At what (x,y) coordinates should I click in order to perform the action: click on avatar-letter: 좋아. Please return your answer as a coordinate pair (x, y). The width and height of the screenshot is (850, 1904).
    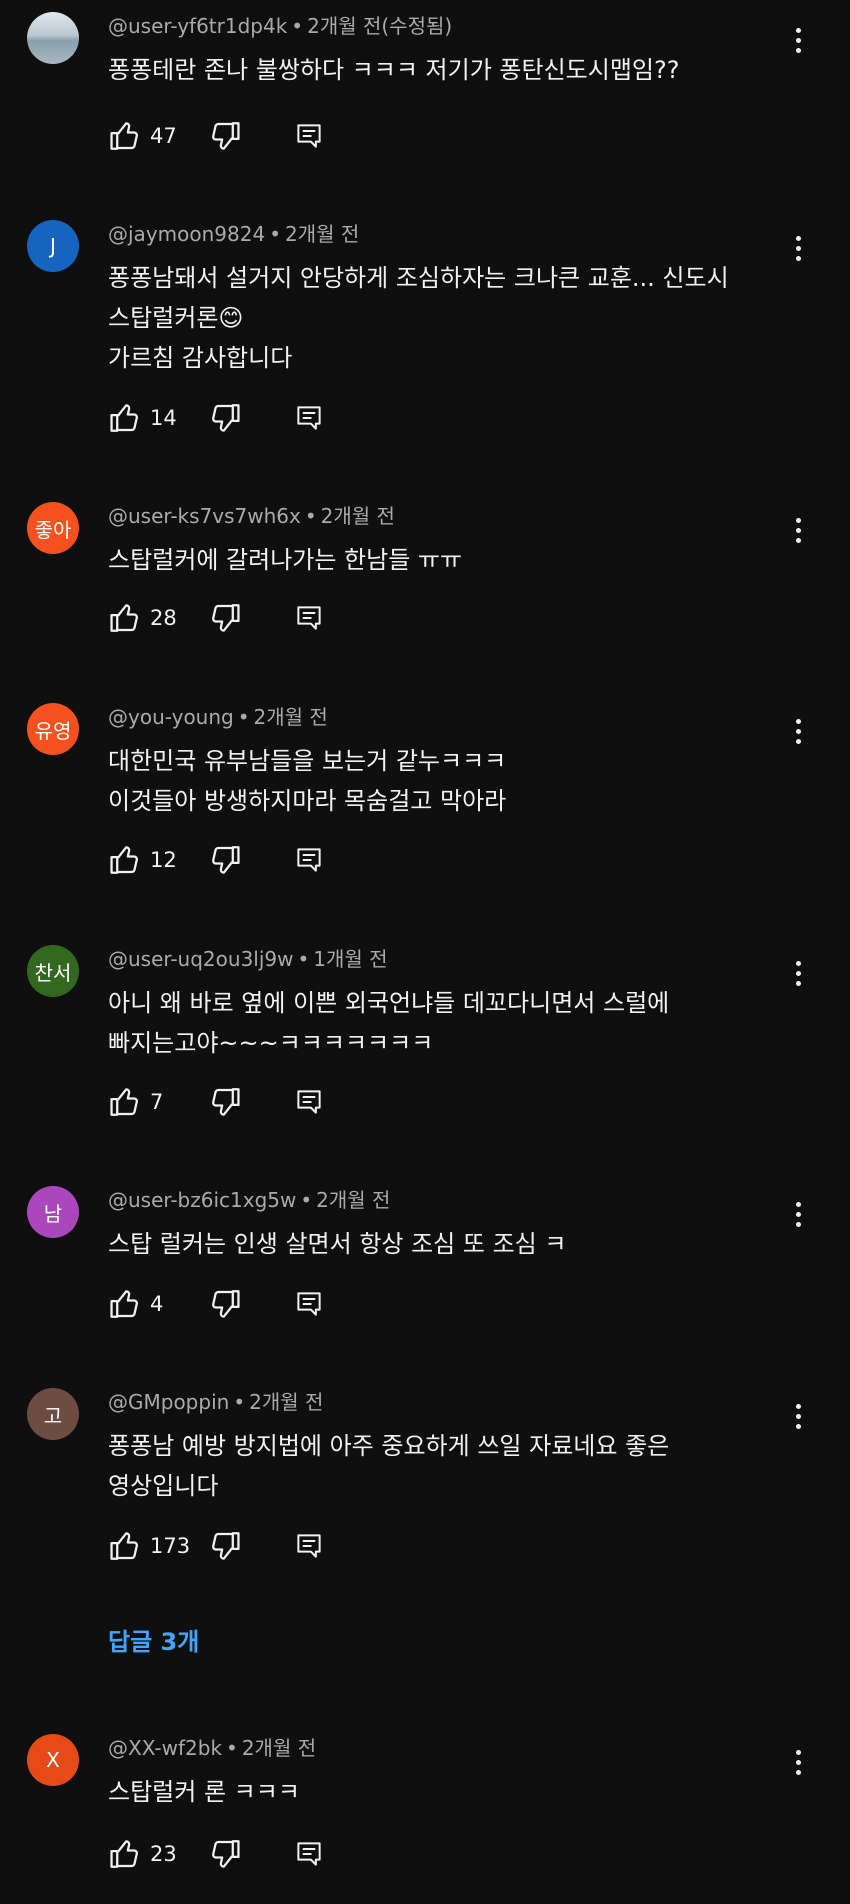
    Looking at the image, I should click on (53, 529).